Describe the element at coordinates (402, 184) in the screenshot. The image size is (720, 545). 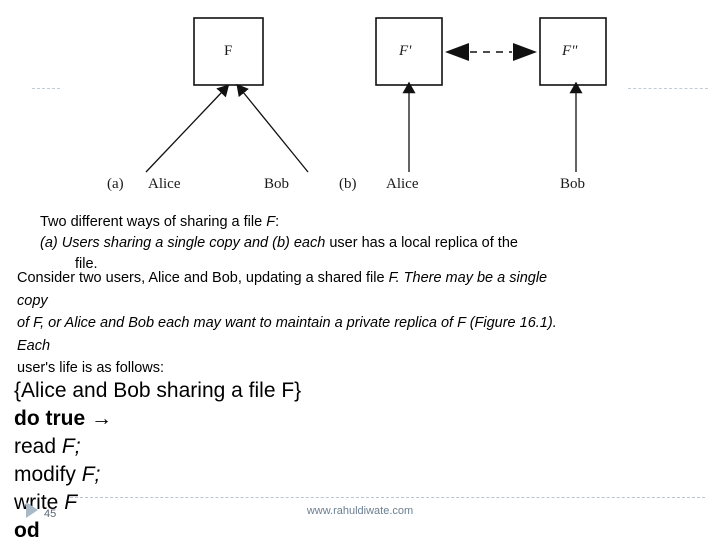
I see `actor-label-b-alice: Alice` at that location.